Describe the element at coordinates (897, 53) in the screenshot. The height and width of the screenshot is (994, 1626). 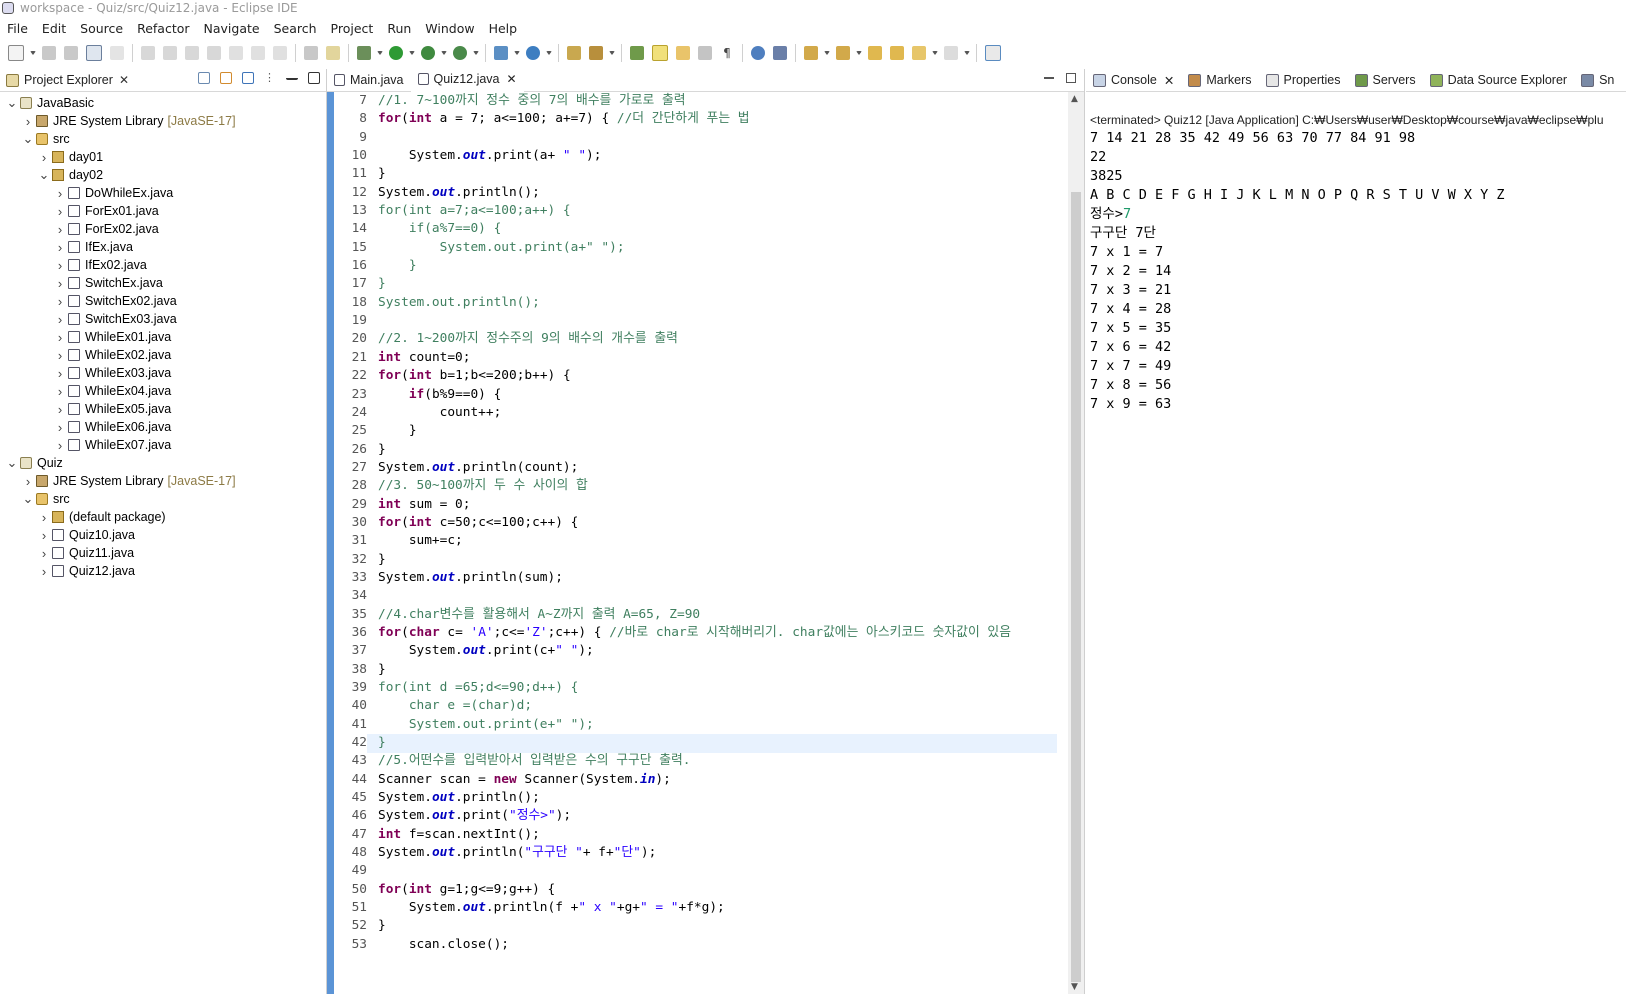
I see `go-to-previous-edit-icon` at that location.